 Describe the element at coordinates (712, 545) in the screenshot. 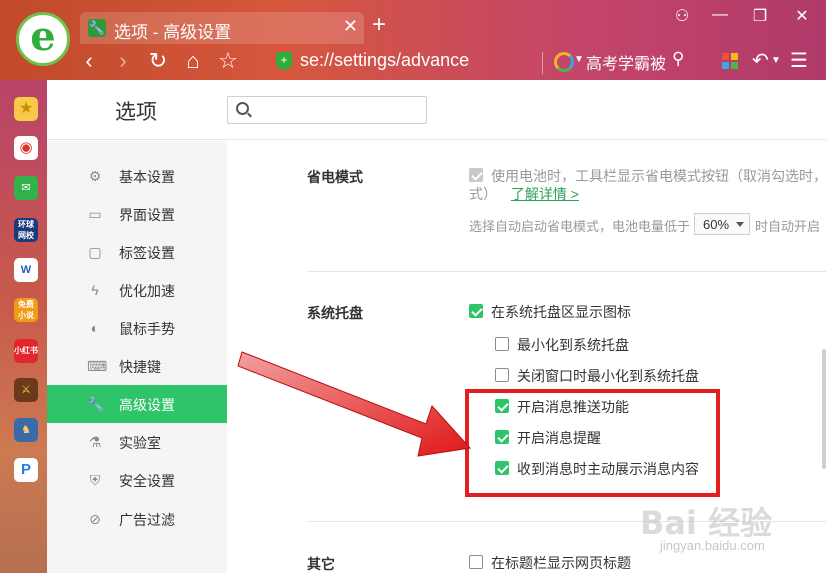

I see `watermark-sub: jingyan.baidu.com` at that location.